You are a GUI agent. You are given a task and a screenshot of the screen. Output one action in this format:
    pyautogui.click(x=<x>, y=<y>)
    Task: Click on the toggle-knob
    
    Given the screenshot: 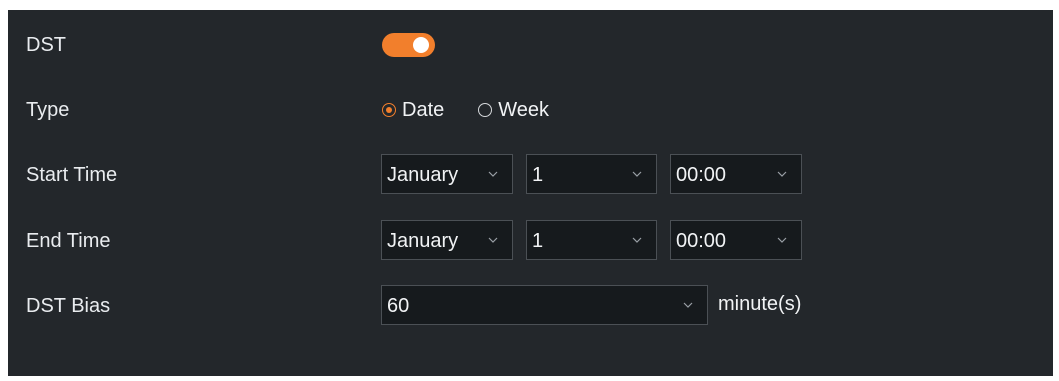 What is the action you would take?
    pyautogui.click(x=421, y=45)
    